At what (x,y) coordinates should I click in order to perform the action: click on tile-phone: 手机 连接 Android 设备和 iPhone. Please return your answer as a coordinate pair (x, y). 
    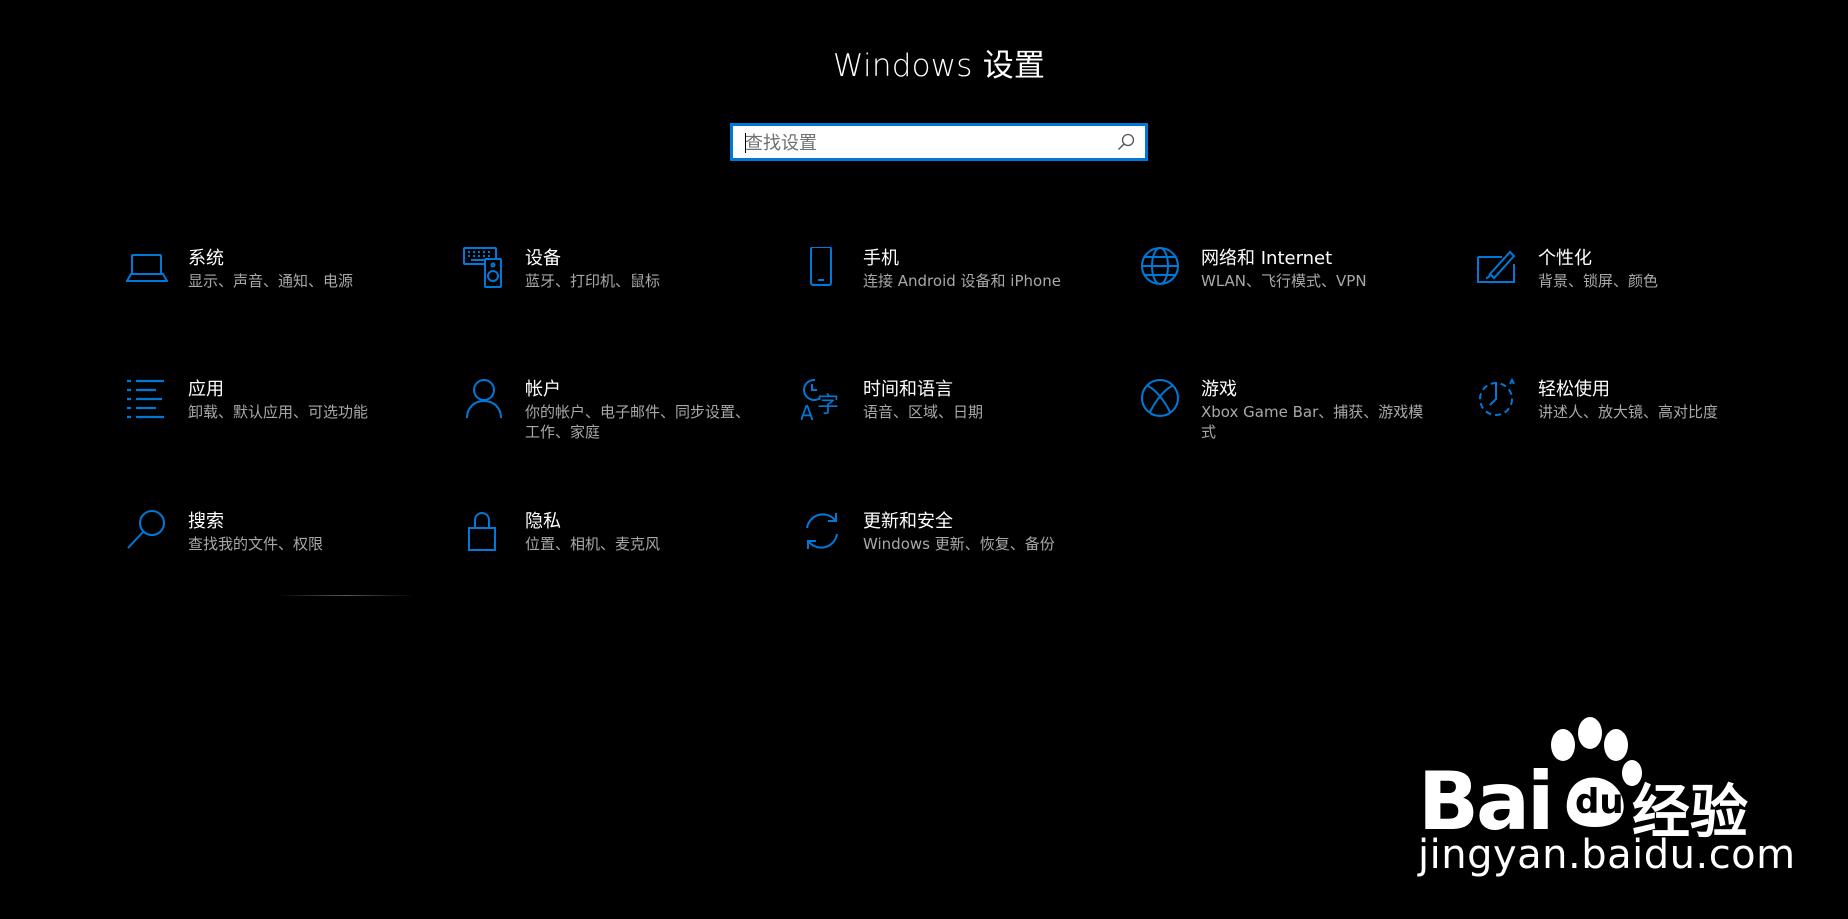
    Looking at the image, I should click on (946, 287).